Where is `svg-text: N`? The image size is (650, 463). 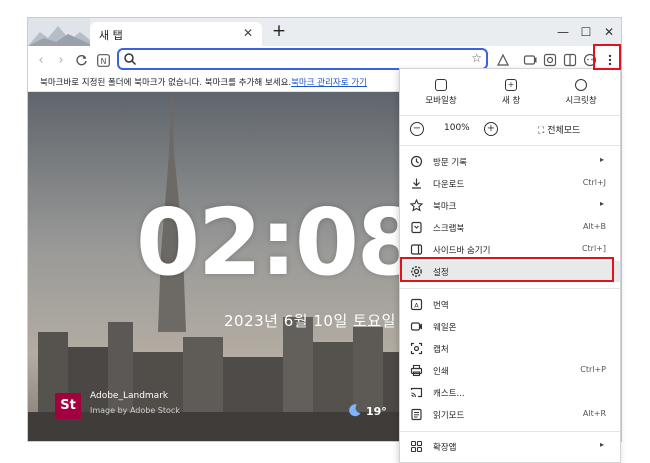 svg-text: N is located at coordinates (103, 60).